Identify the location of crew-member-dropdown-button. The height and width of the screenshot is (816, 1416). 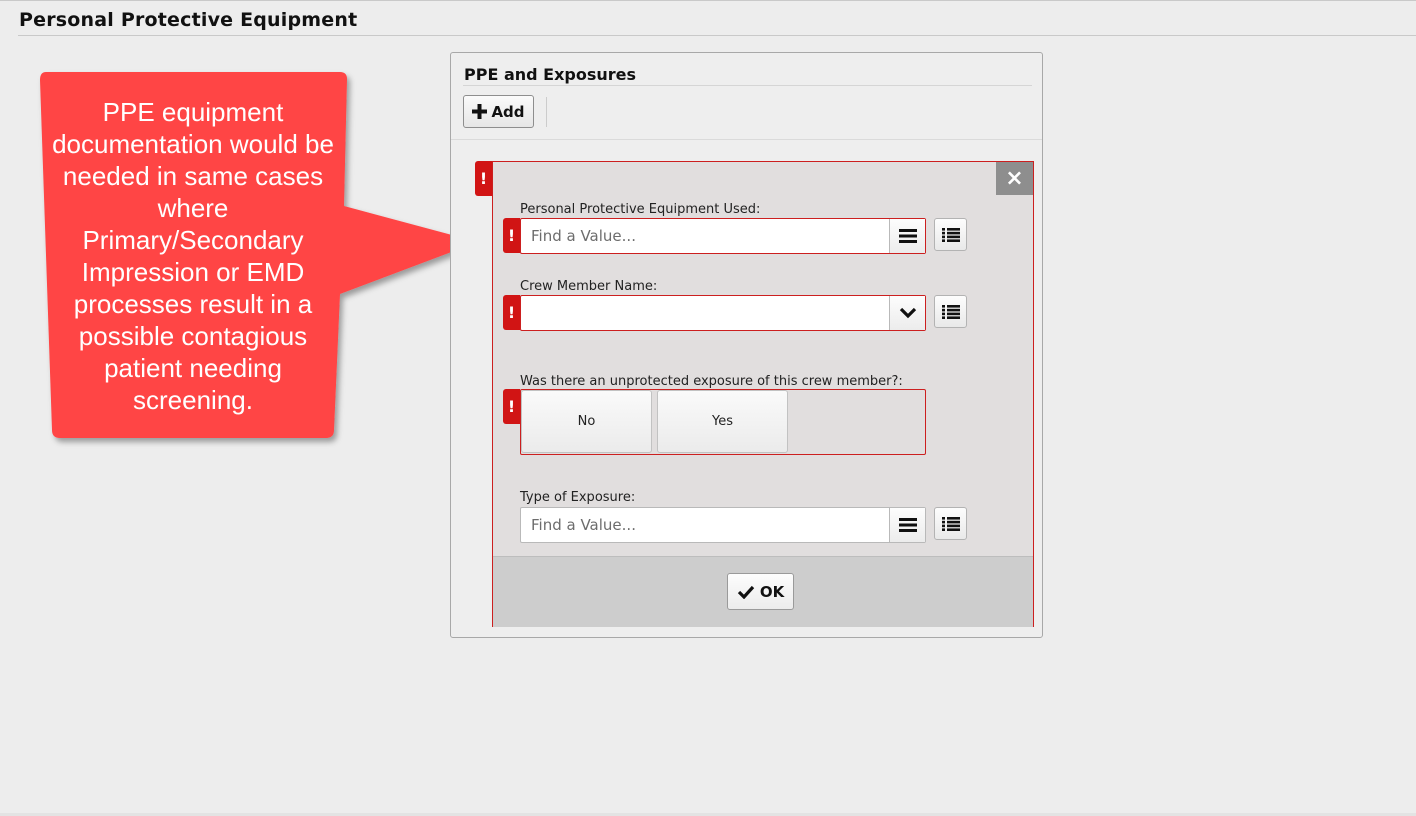
(907, 313).